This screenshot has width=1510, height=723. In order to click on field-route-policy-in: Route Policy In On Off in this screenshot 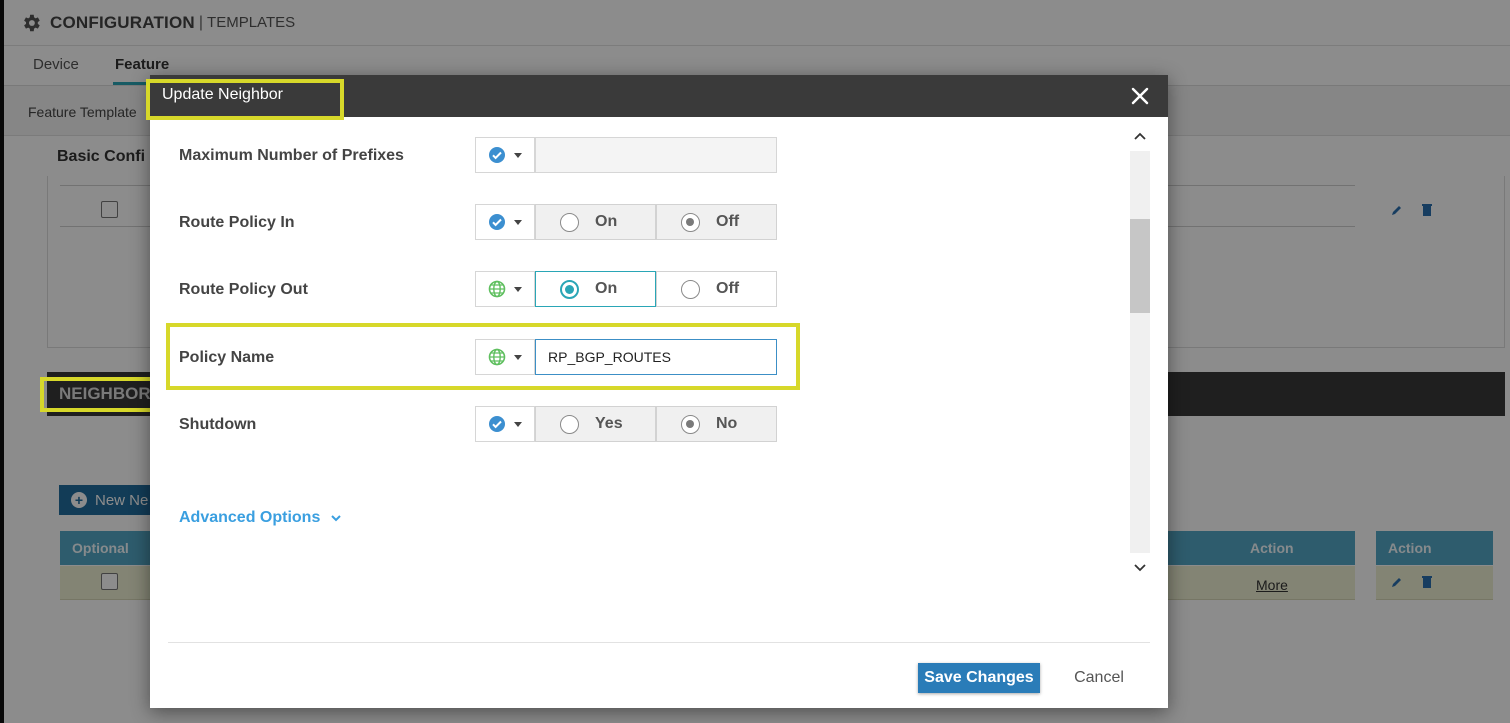, I will do `click(630, 222)`.